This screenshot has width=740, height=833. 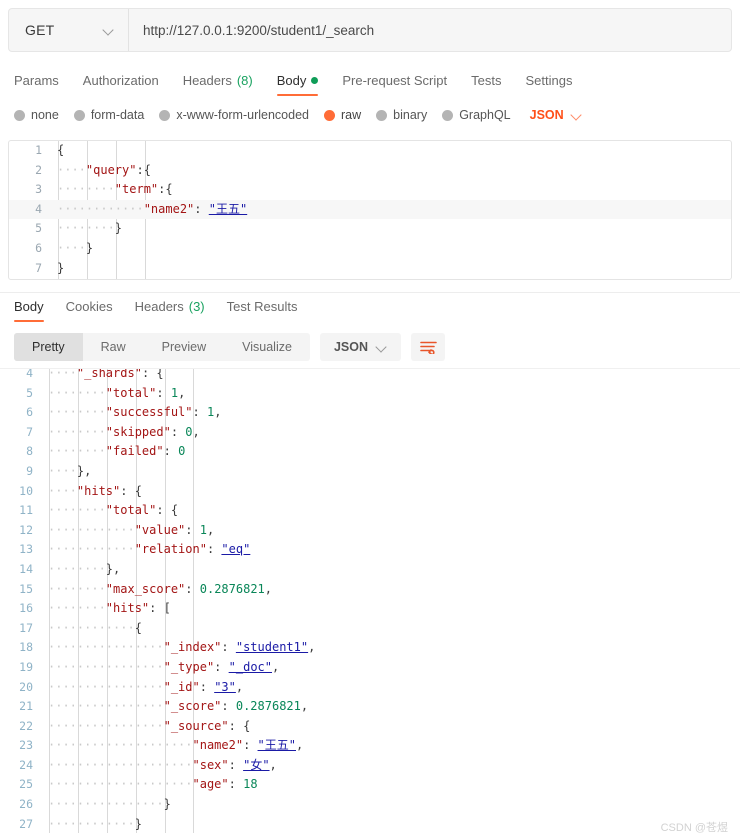 I want to click on line-number: 17, so click(x=26, y=627).